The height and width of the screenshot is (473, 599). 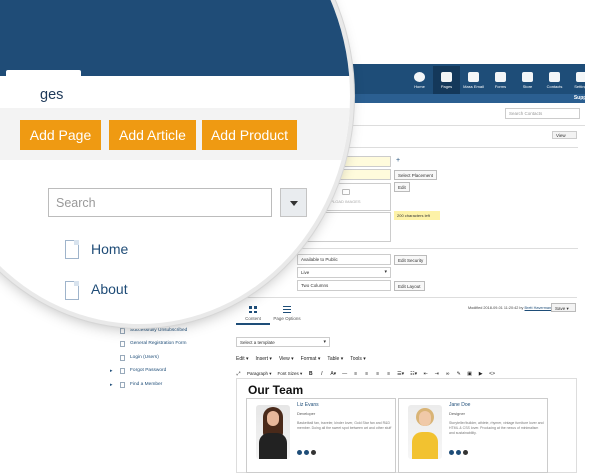 What do you see at coordinates (333, 374) in the screenshot?
I see `text-color-icon: A▾` at bounding box center [333, 374].